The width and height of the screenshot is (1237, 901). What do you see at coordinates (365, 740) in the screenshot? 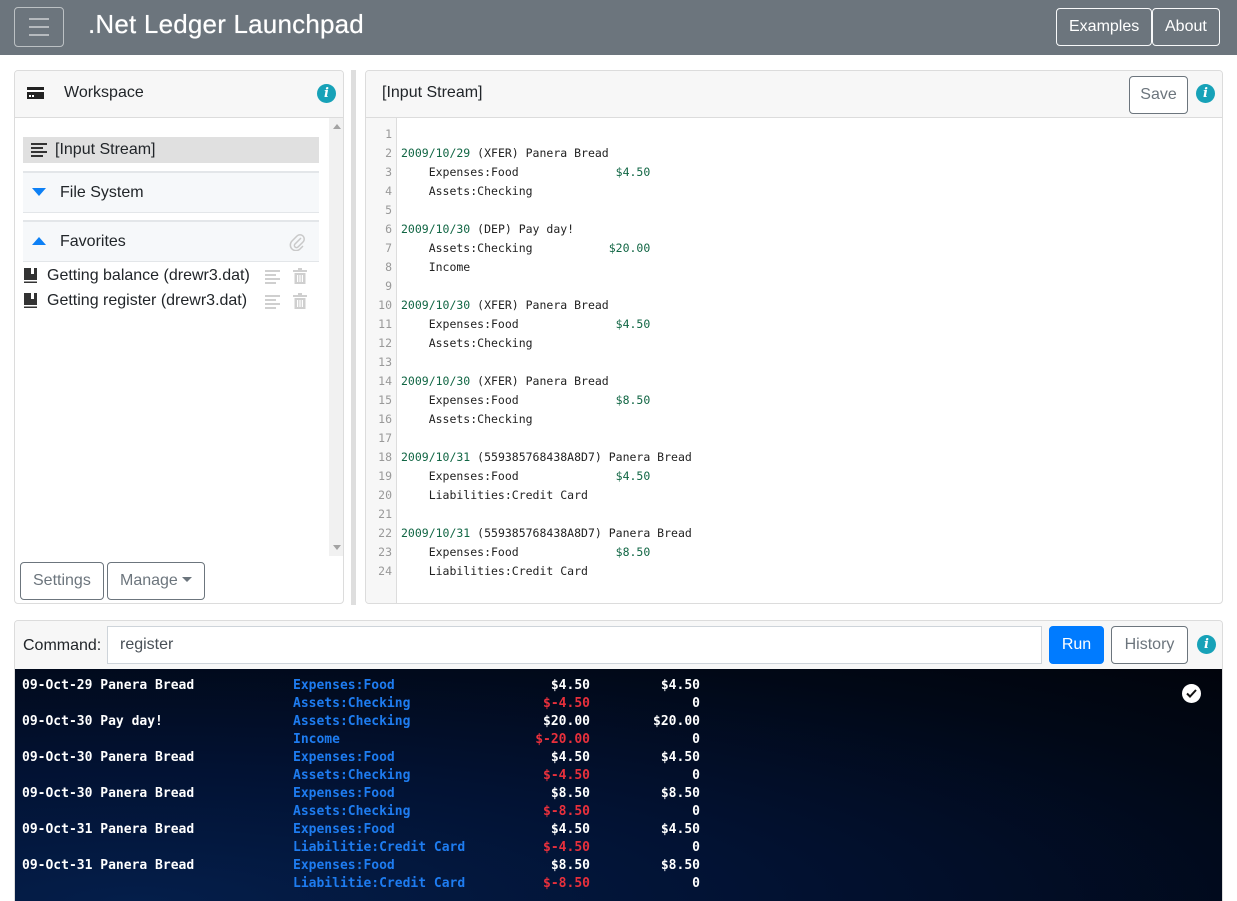
I see `register-row: Income $-20.00 0` at bounding box center [365, 740].